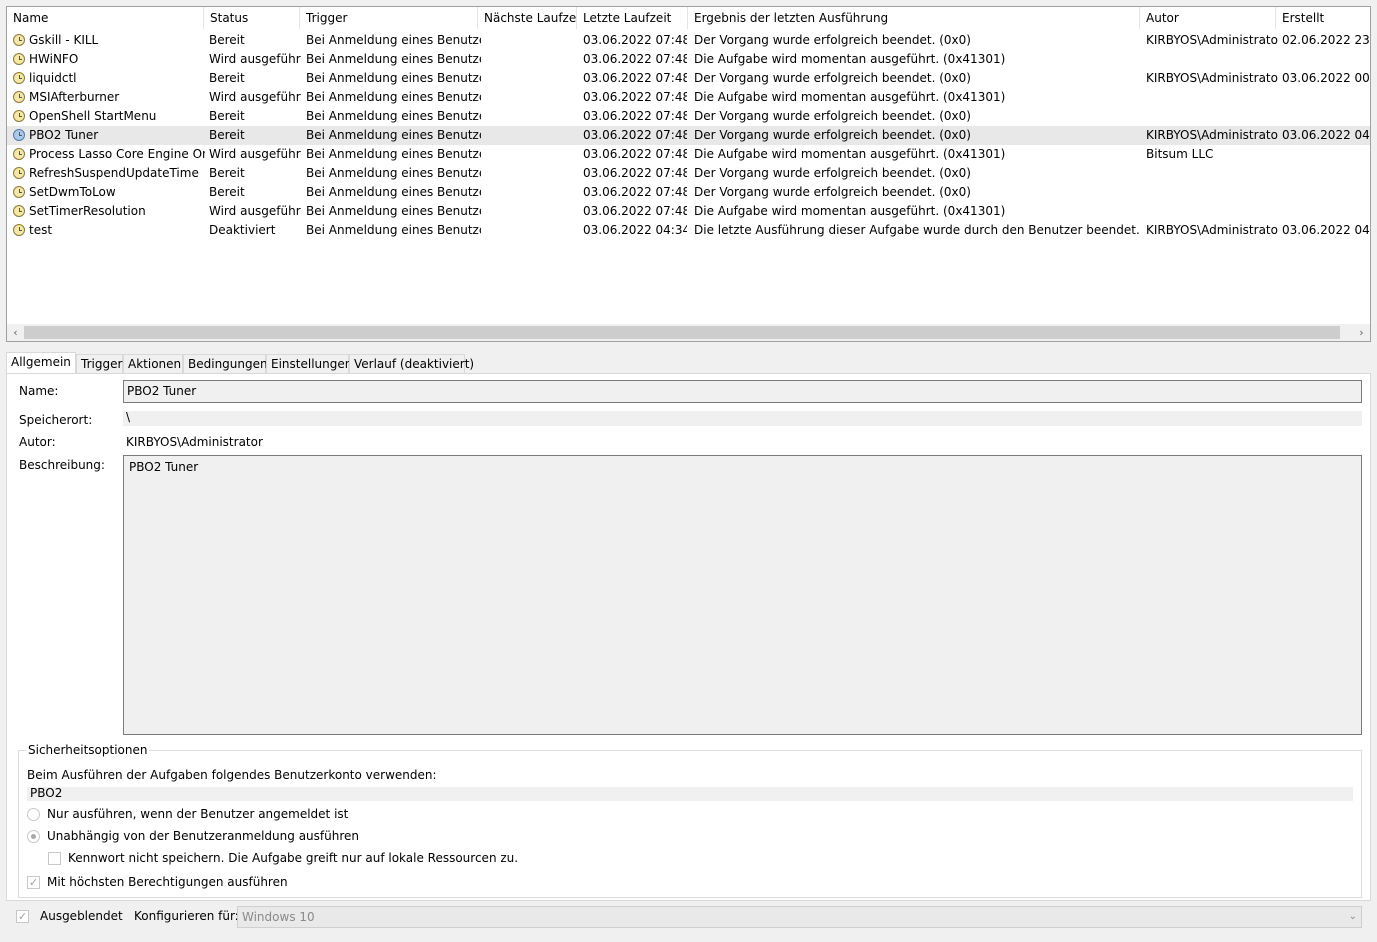 The width and height of the screenshot is (1377, 942). Describe the element at coordinates (114, 173) in the screenshot. I see `task-name: RefreshSuspendUpdateTime` at that location.